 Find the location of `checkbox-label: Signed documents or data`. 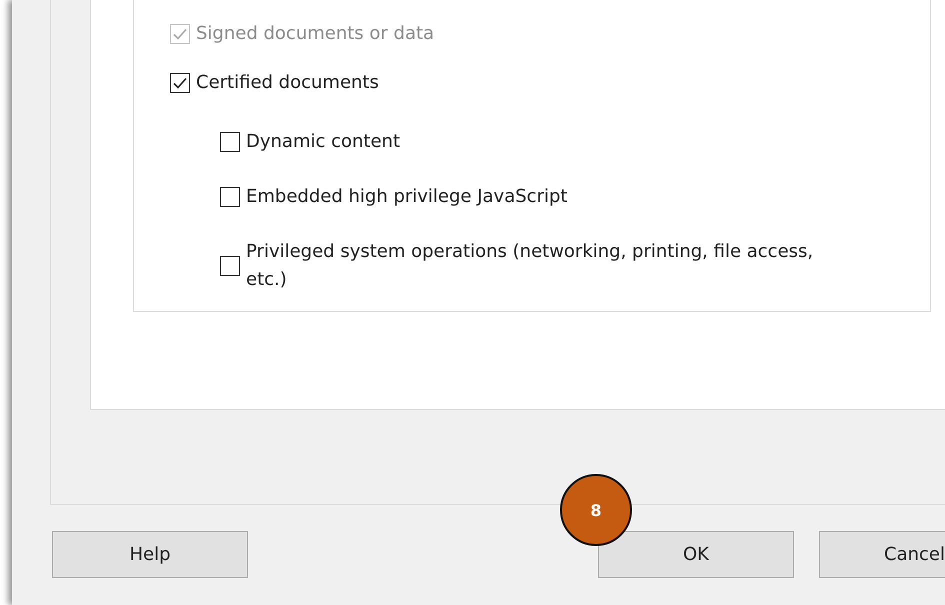

checkbox-label: Signed documents or data is located at coordinates (315, 34).